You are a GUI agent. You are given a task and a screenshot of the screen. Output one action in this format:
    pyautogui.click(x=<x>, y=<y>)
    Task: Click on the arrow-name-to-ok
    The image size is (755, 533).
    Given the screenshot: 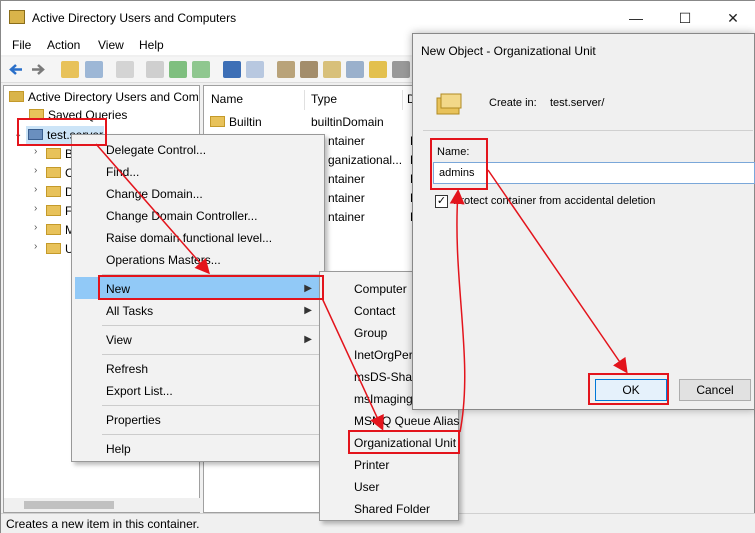 What is the action you would take?
    pyautogui.click(x=557, y=271)
    